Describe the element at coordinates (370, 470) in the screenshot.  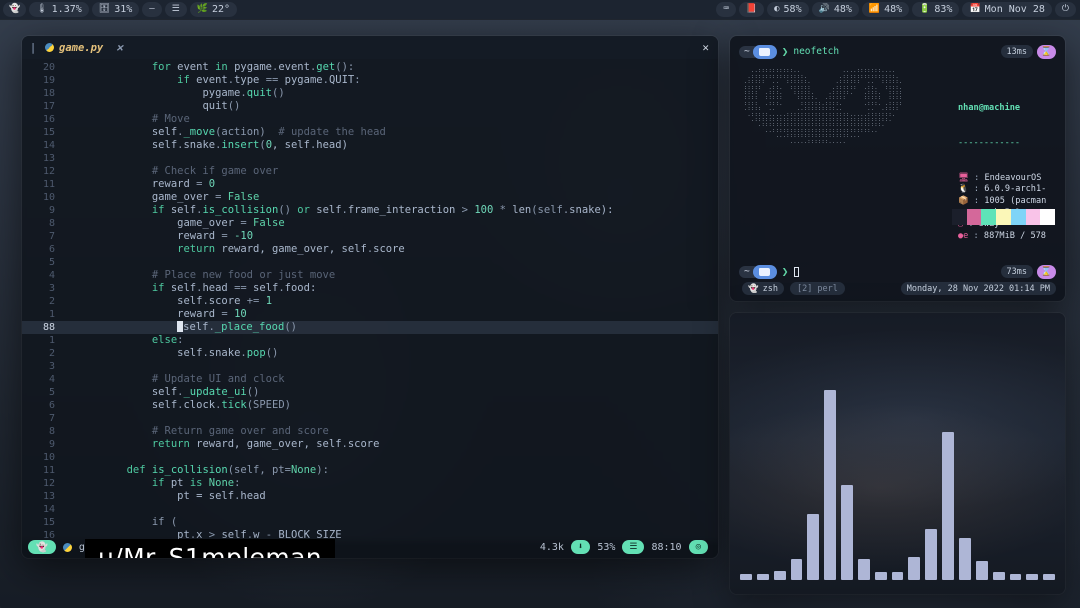
I see `code-line: 11 def is_collision(self, pt=None):` at that location.